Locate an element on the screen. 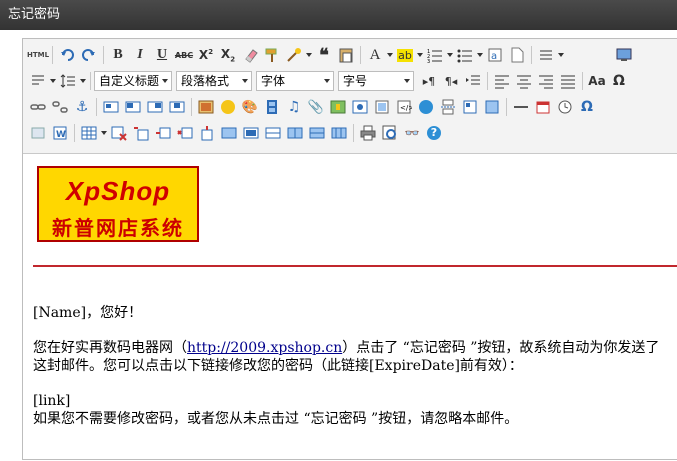  strikethrough-icon: ABC is located at coordinates (184, 55).